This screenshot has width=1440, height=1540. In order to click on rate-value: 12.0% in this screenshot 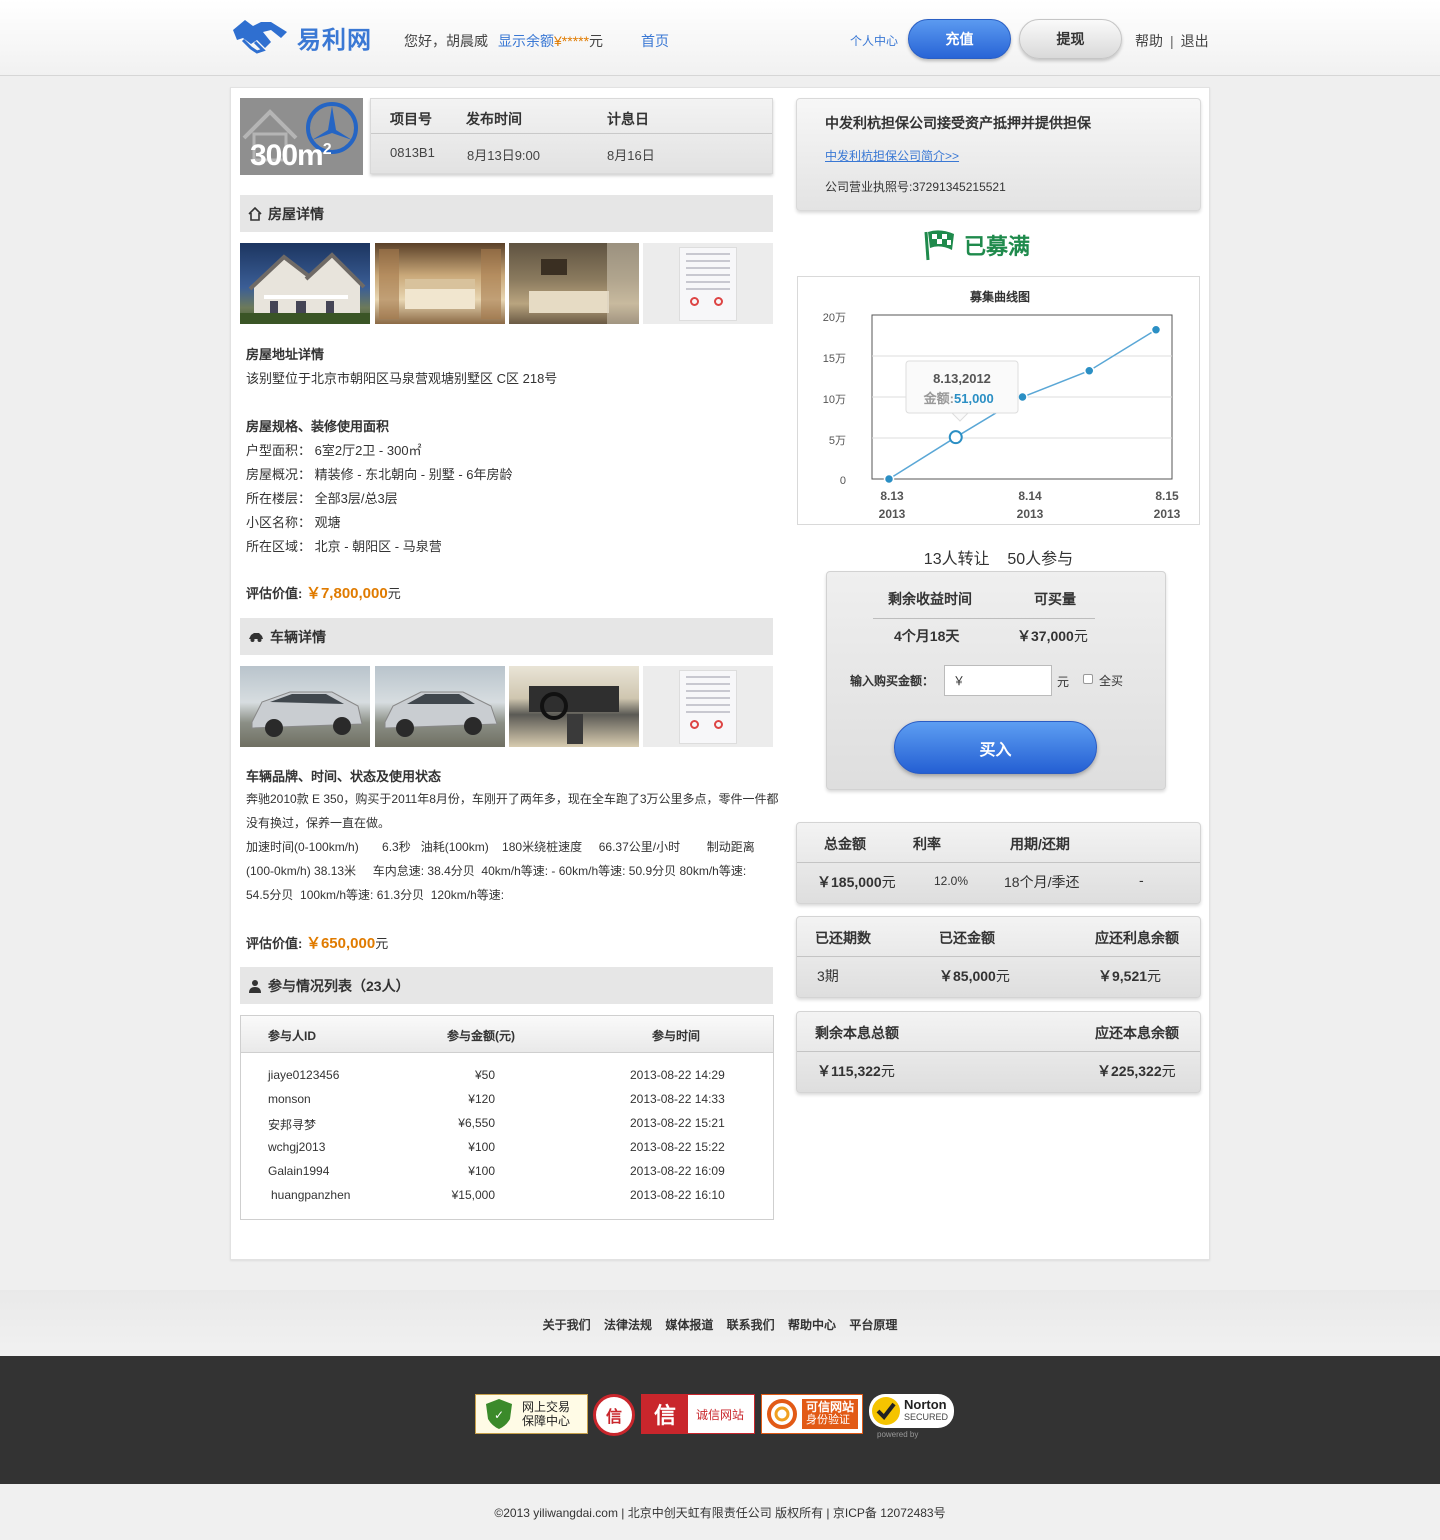, I will do `click(951, 881)`.